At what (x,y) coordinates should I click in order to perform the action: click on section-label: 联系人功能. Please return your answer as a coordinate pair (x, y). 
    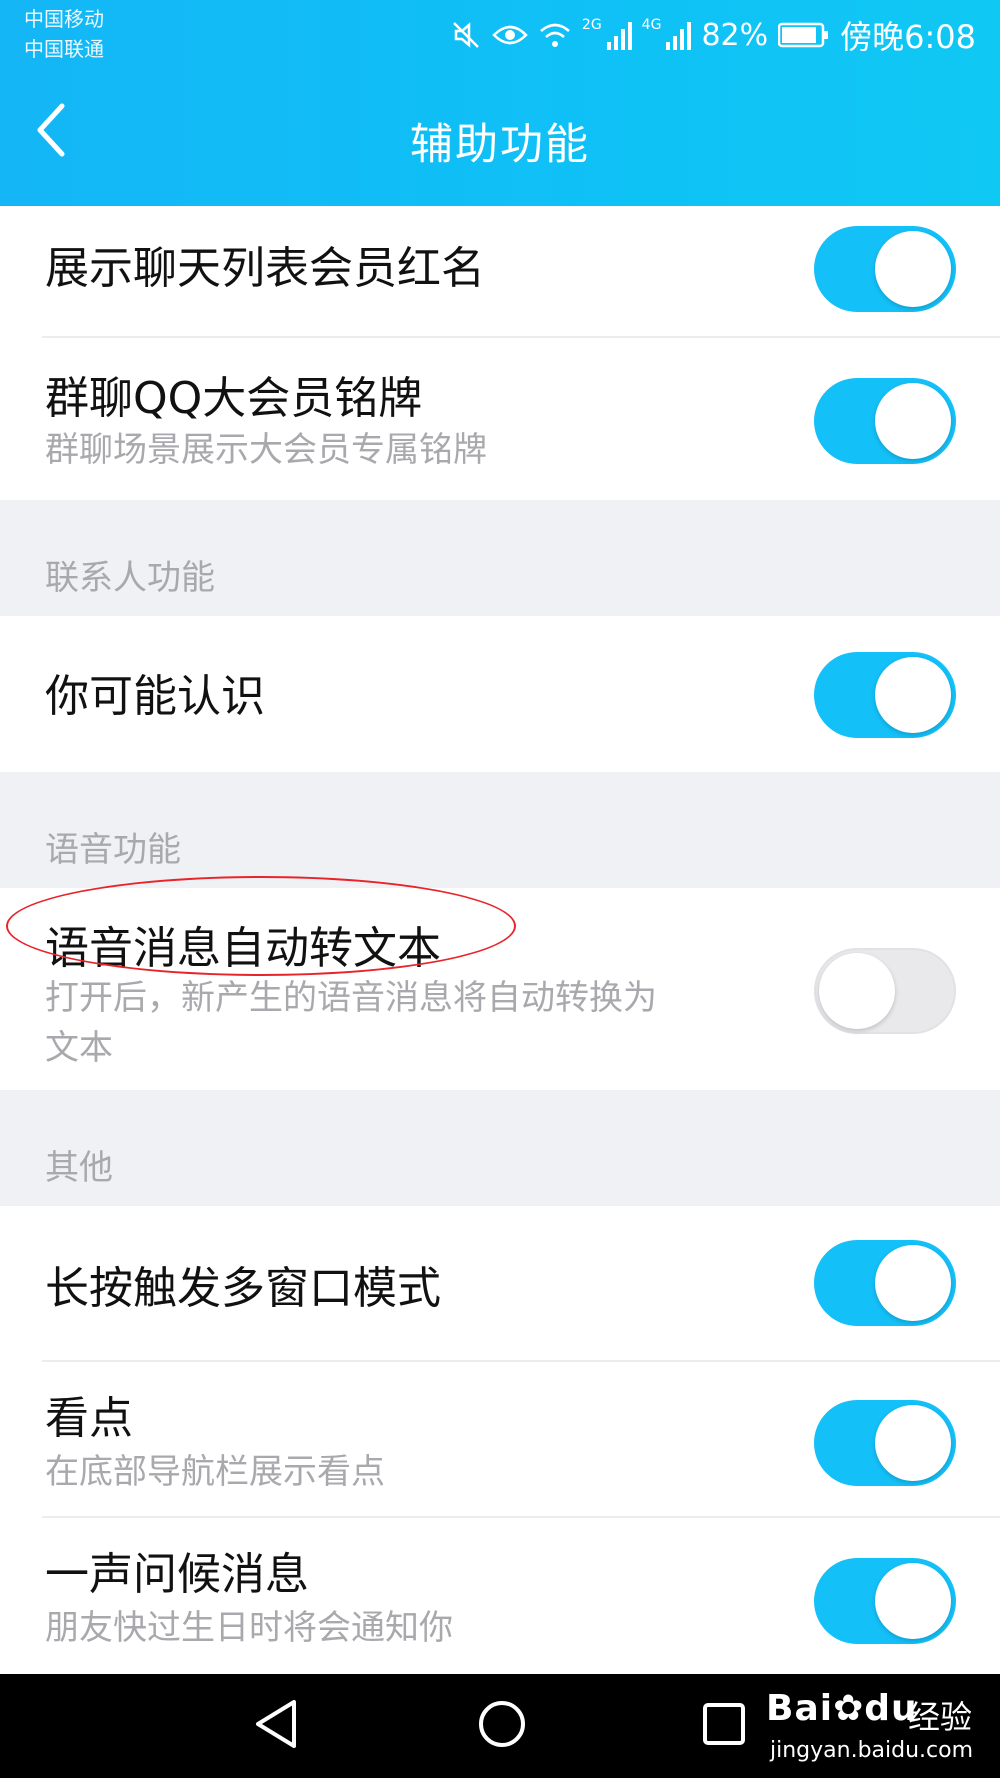
    Looking at the image, I should click on (130, 578).